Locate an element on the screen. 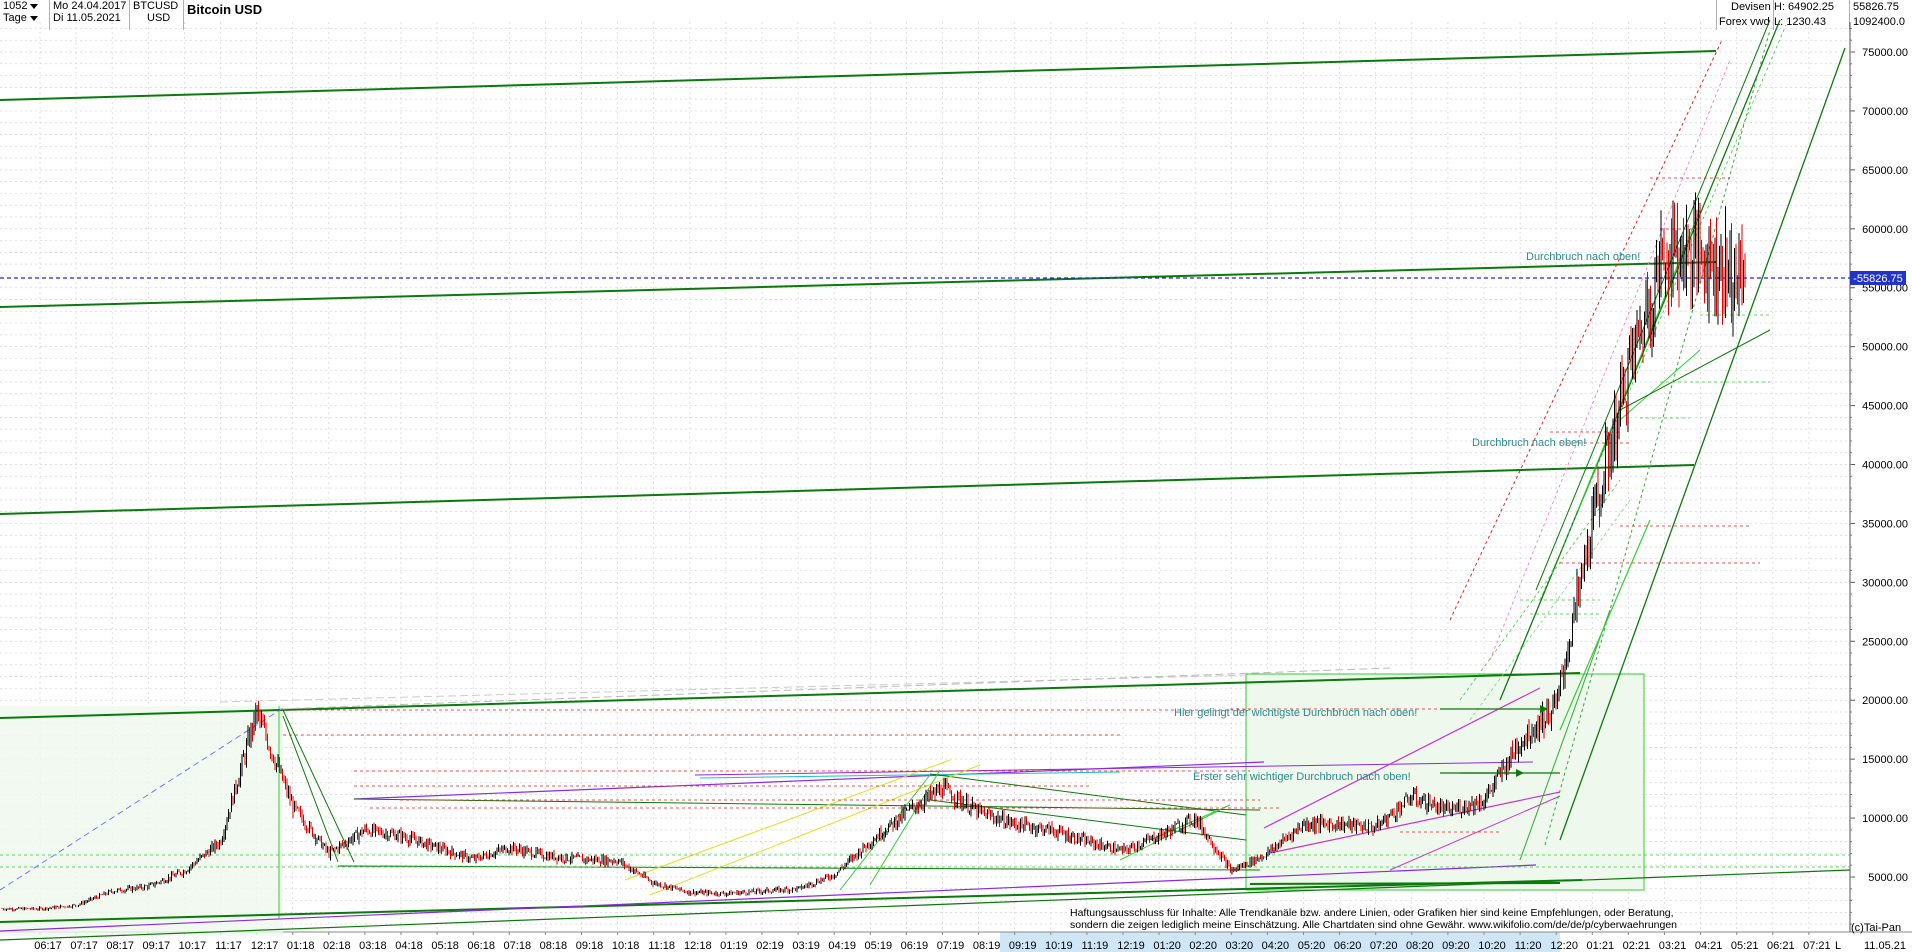 Image resolution: width=1912 pixels, height=952 pixels. x-tick-label: 03:18 is located at coordinates (373, 946).